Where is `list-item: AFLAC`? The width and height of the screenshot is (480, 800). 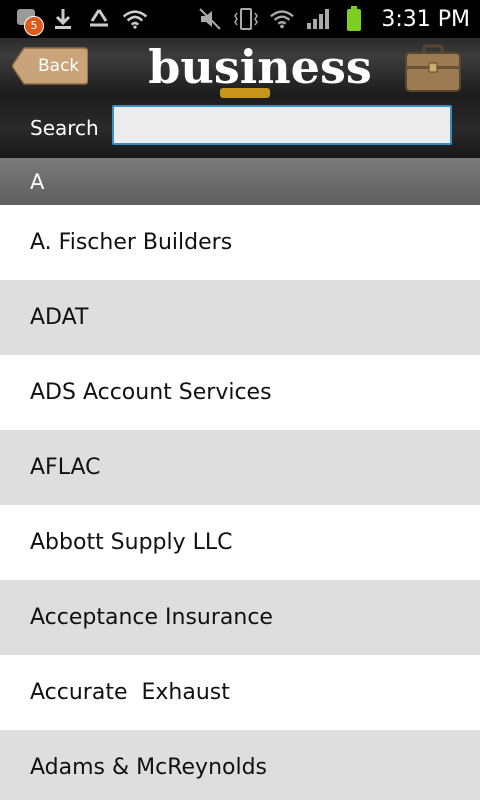 list-item: AFLAC is located at coordinates (240, 467).